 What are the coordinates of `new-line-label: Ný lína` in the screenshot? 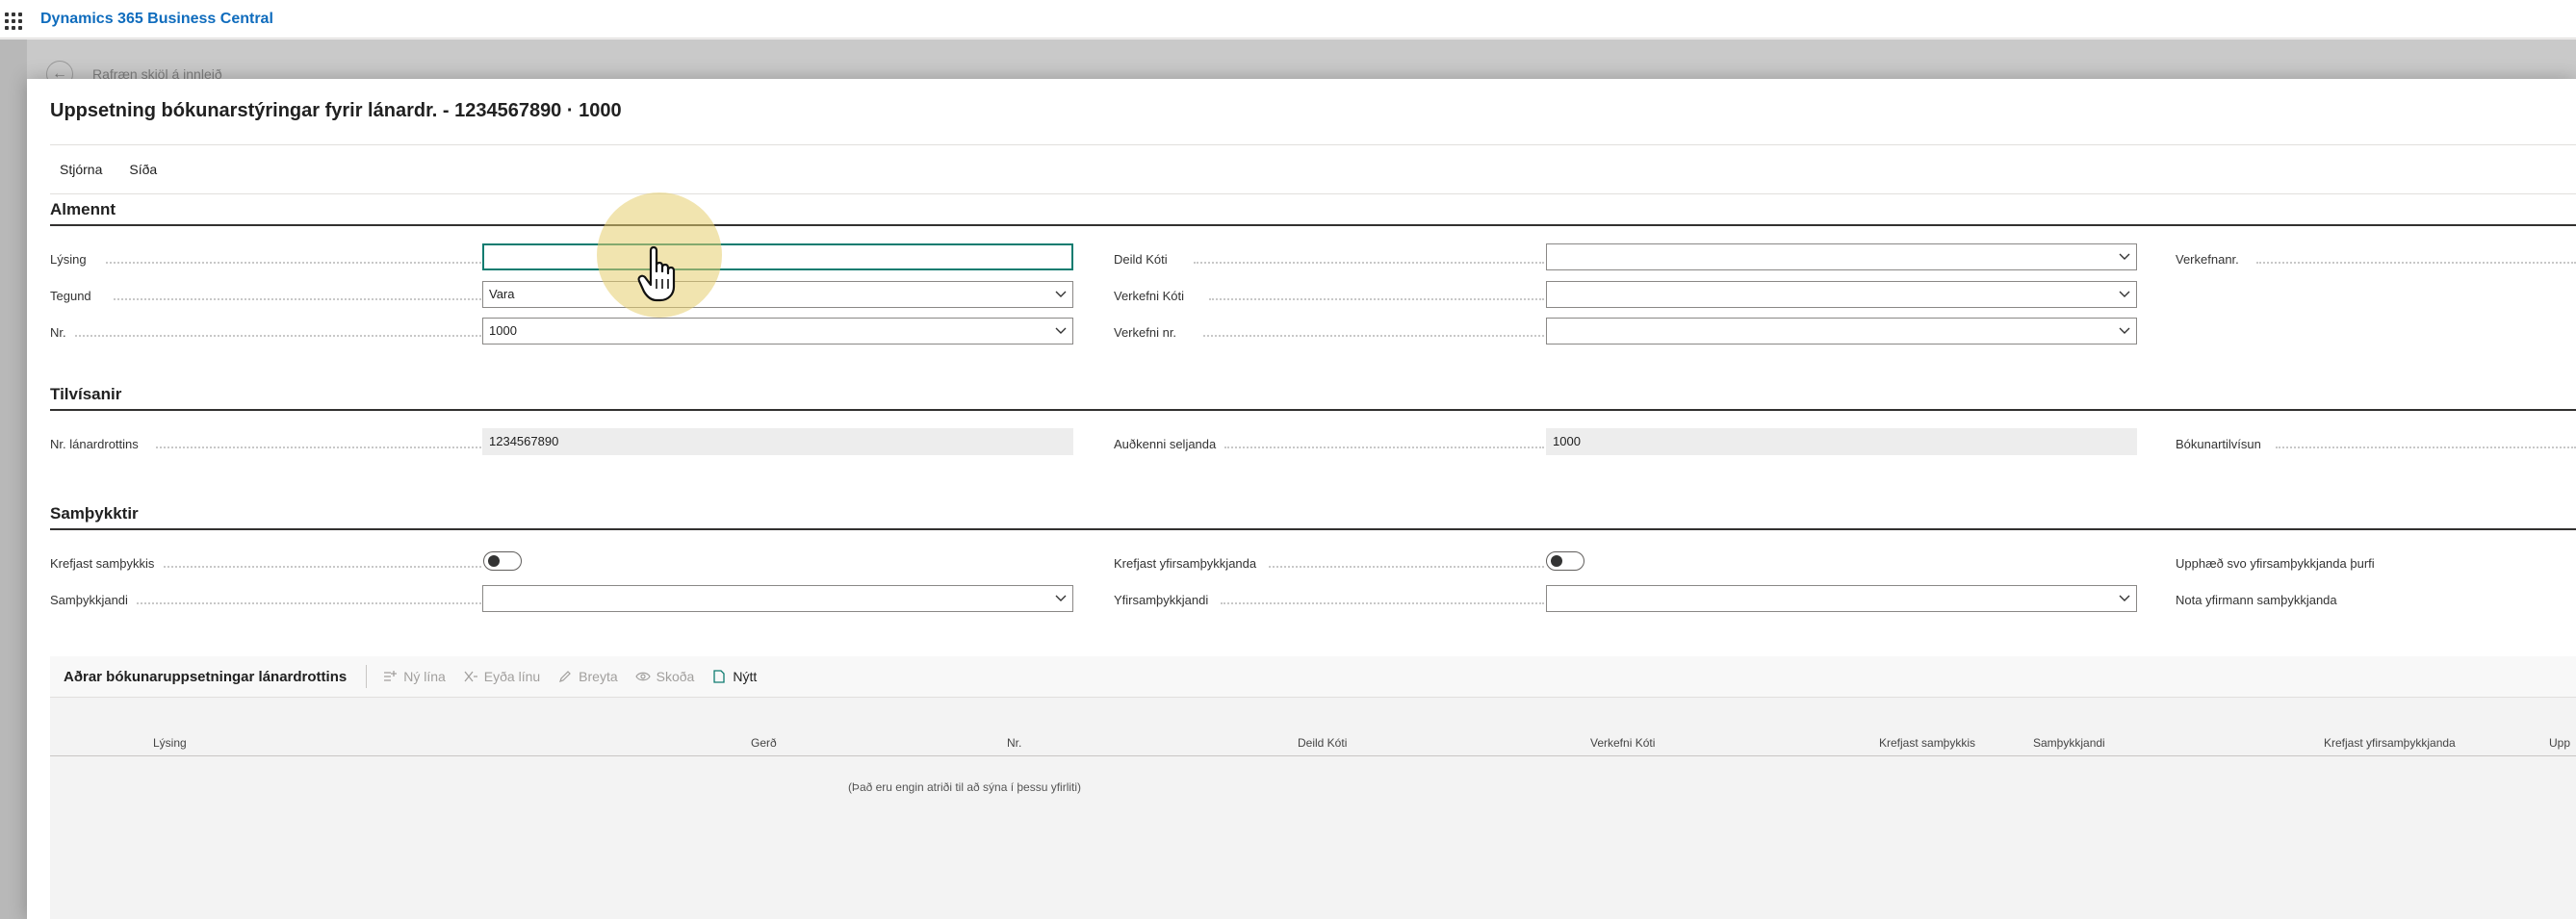 It's located at (424, 676).